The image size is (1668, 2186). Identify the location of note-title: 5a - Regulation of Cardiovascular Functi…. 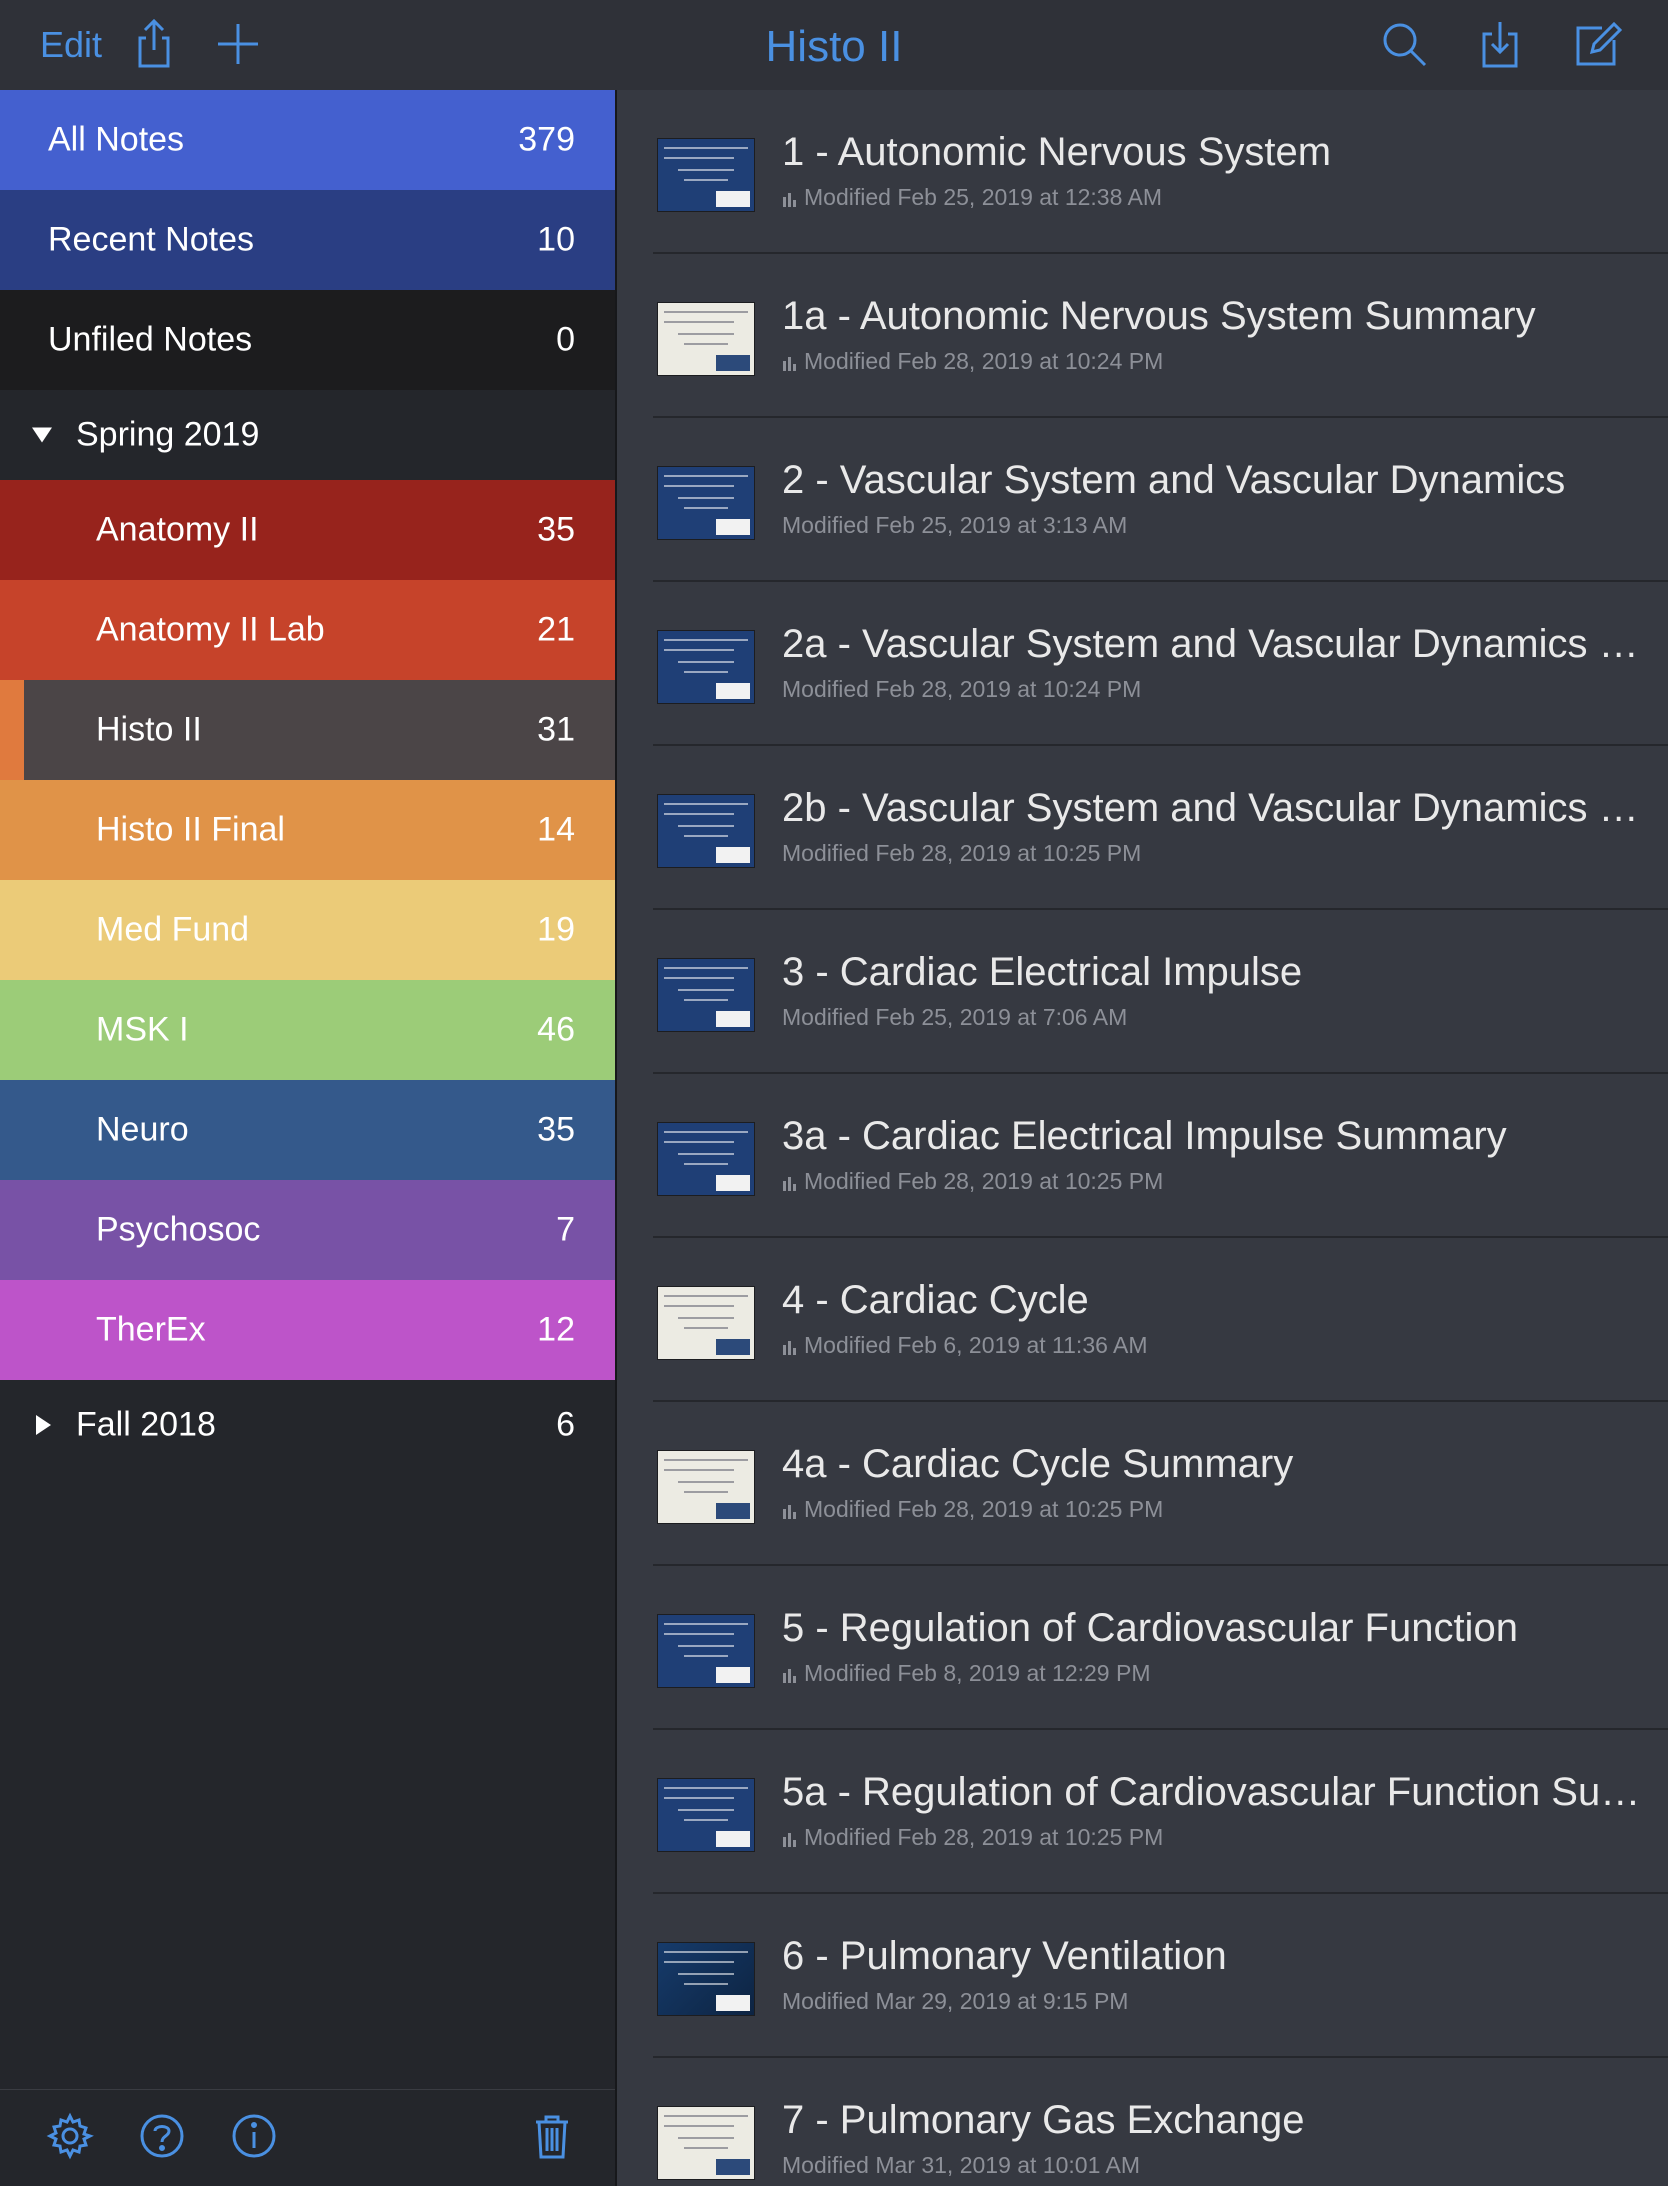
(1211, 1792).